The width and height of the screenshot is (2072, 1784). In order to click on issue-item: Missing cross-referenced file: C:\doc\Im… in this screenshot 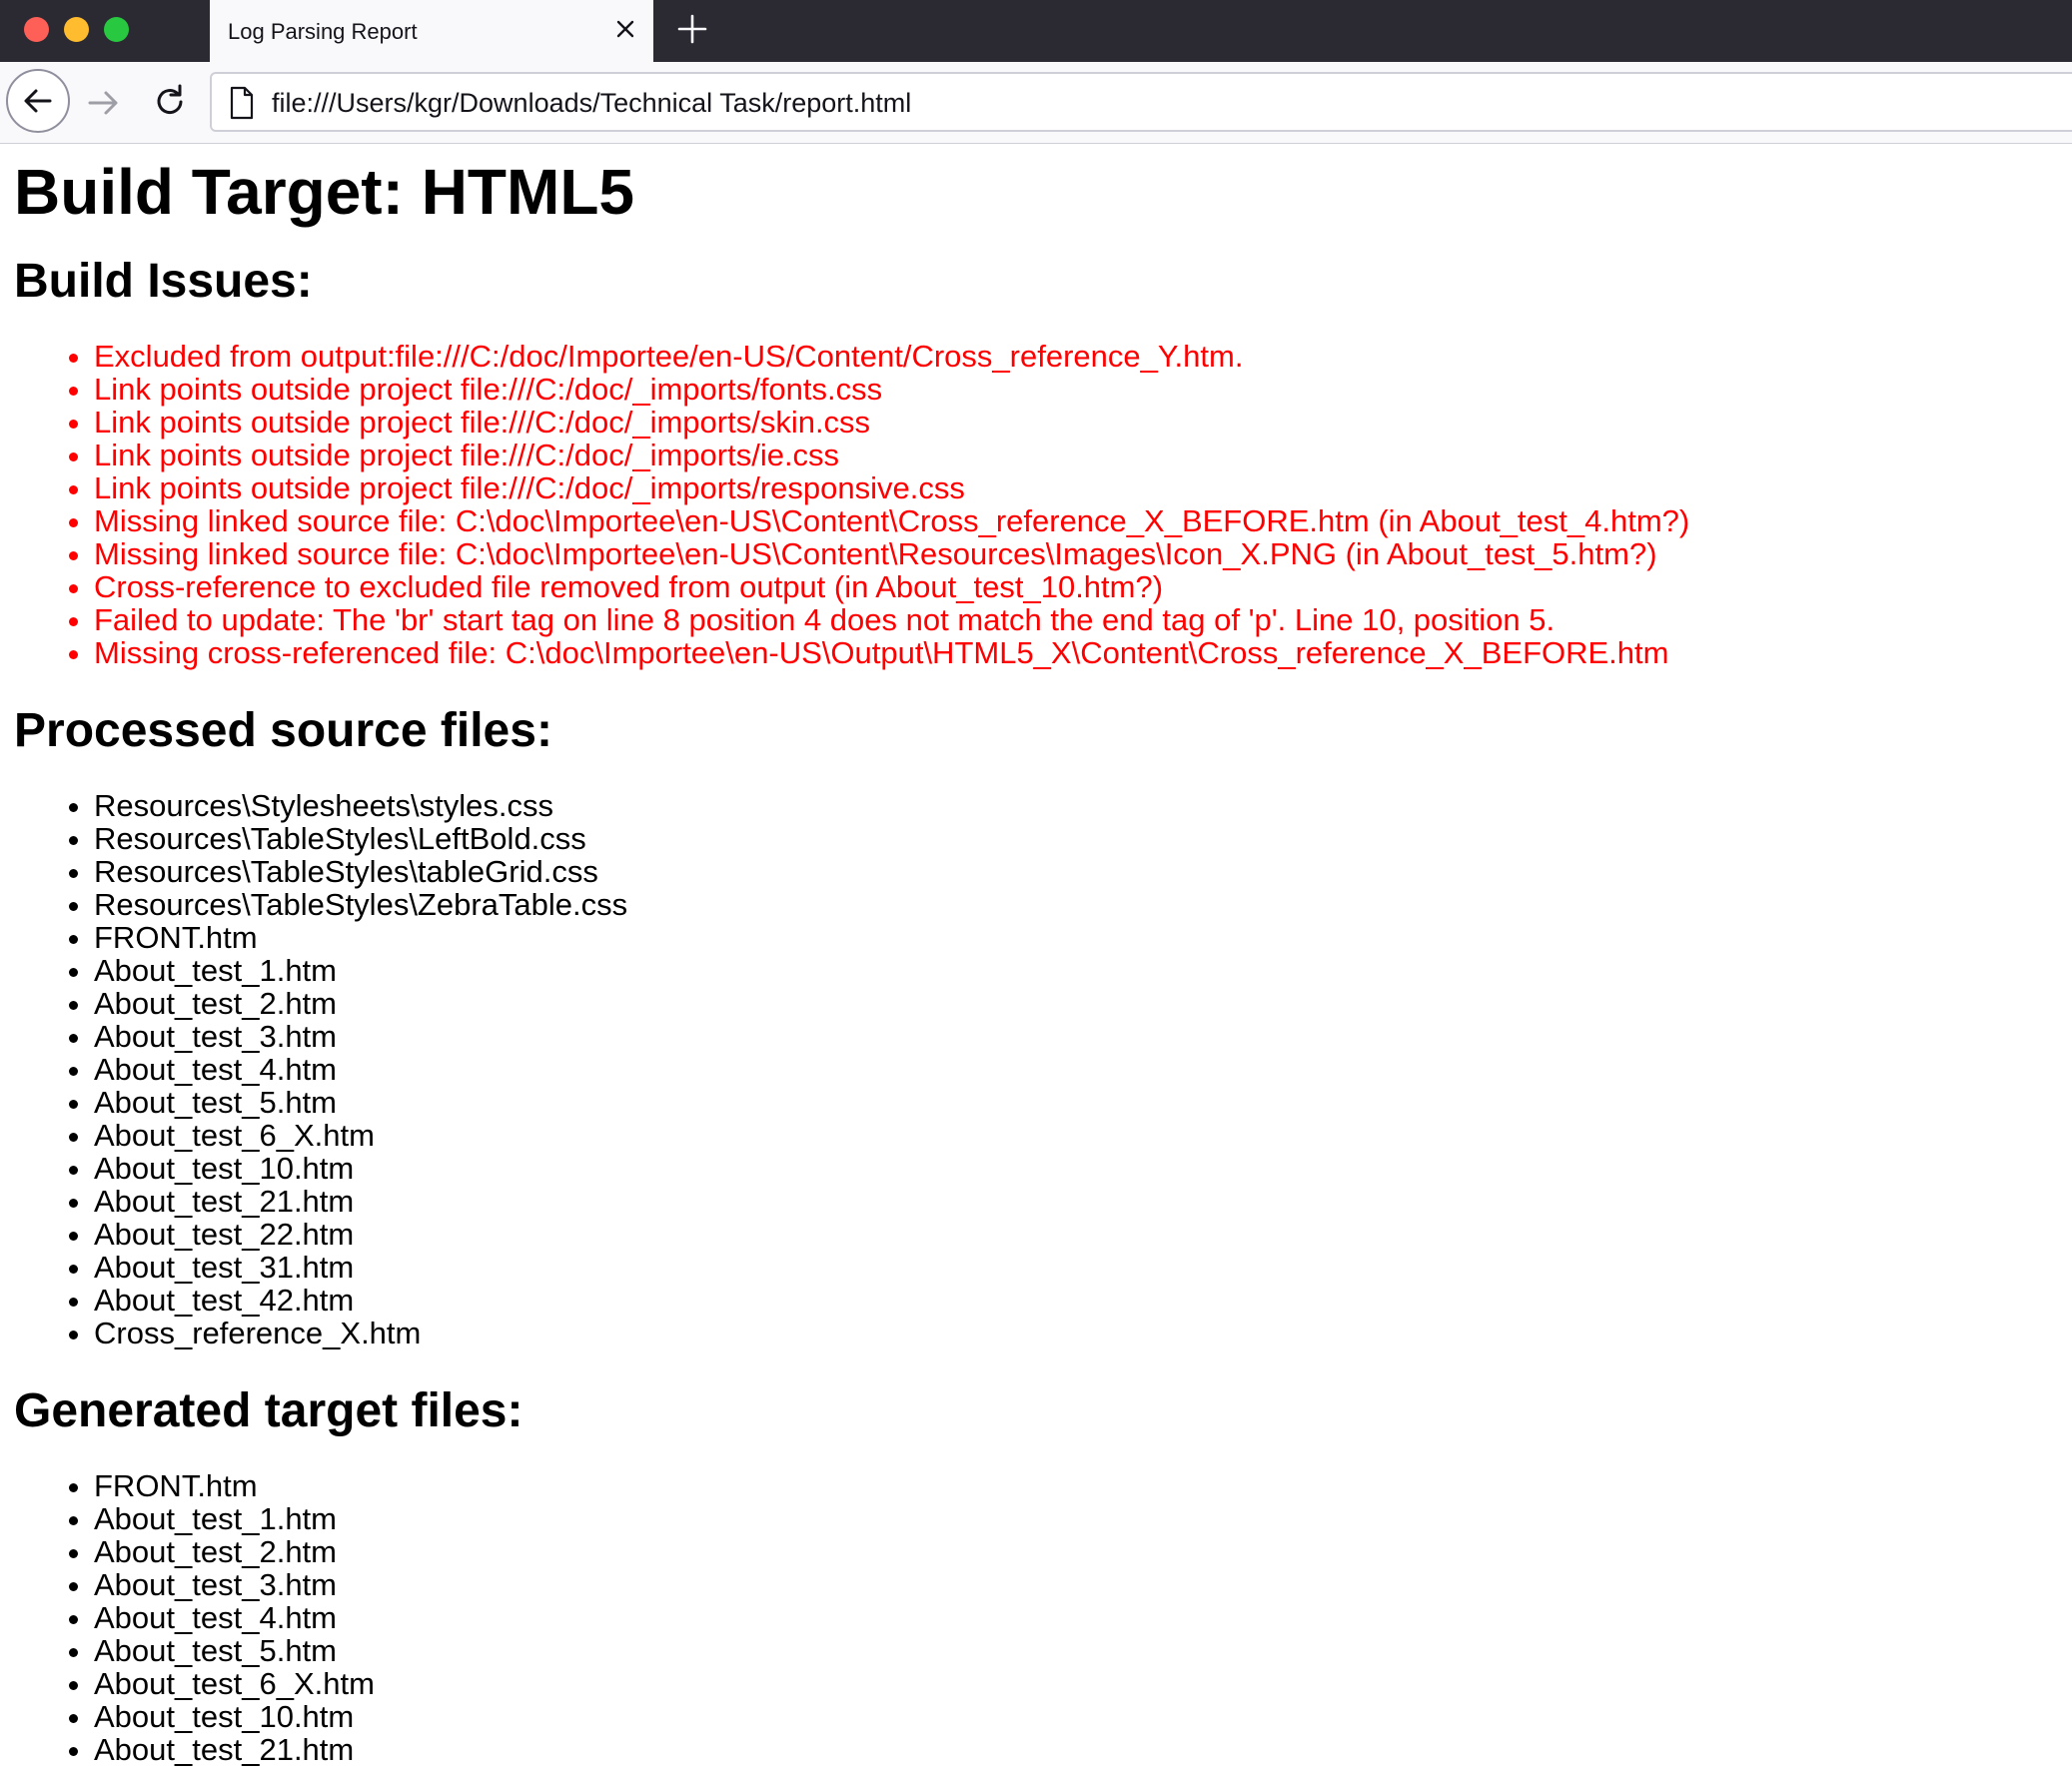, I will do `click(1078, 652)`.